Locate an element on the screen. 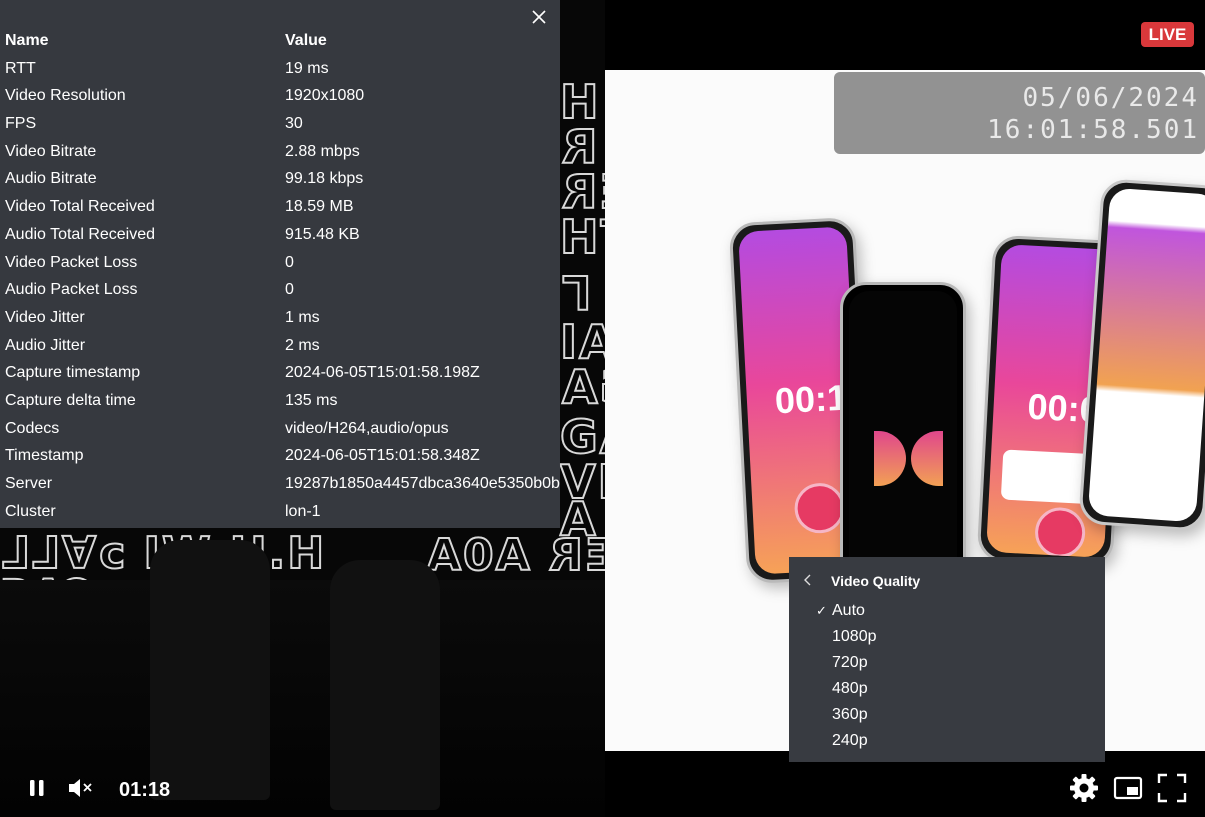 The image size is (1205, 817). stats-row-value: 915.48 KB is located at coordinates (322, 234).